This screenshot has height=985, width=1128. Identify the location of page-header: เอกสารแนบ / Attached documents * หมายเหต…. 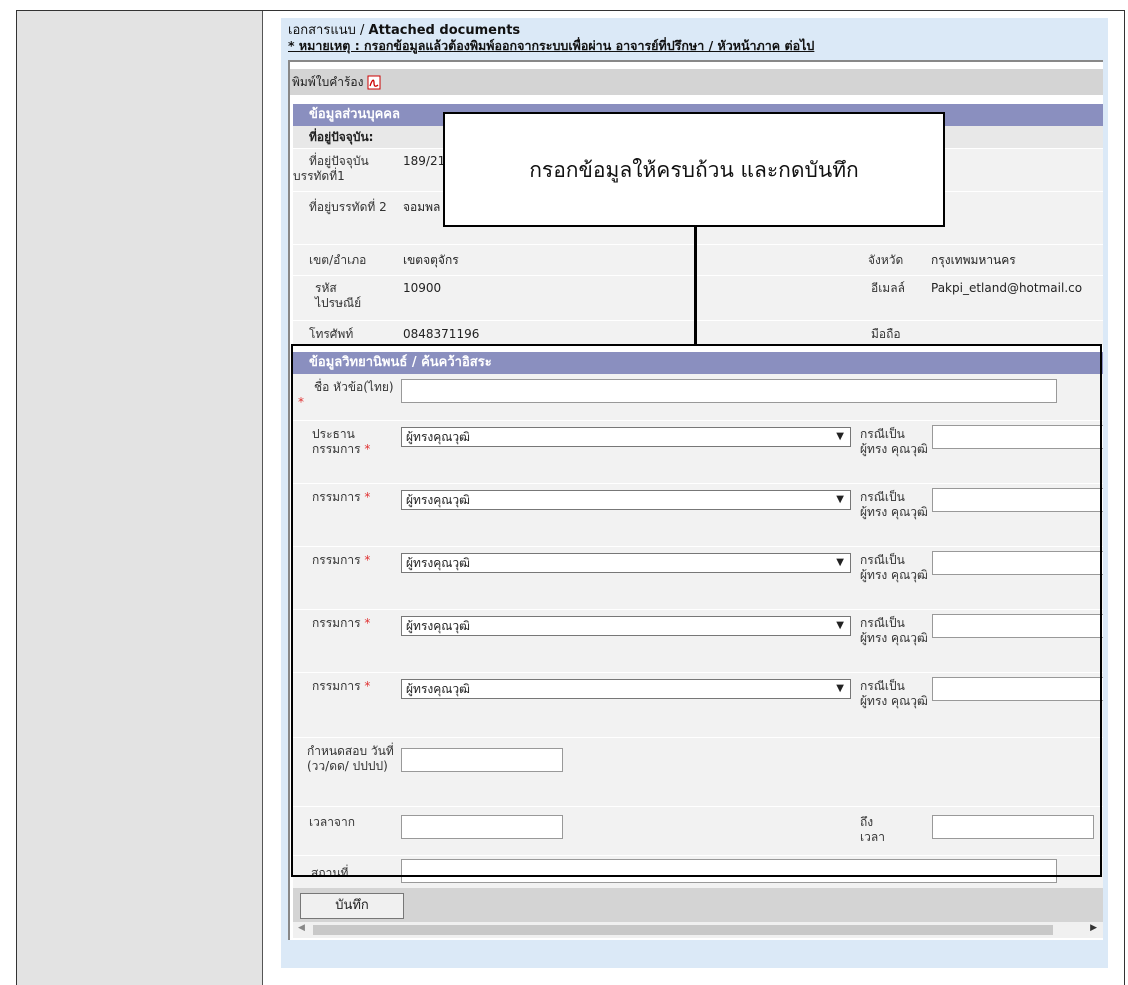
(698, 38).